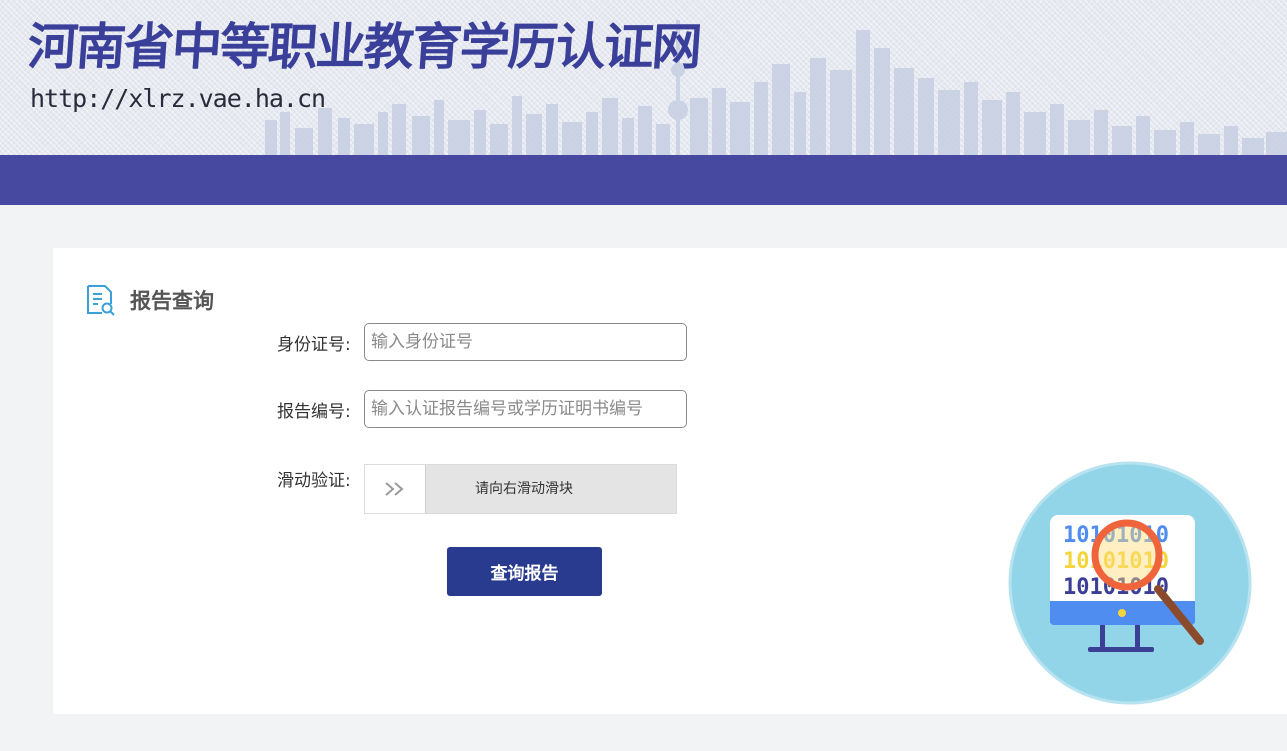 Image resolution: width=1287 pixels, height=751 pixels. What do you see at coordinates (524, 571) in the screenshot?
I see `query-report-button: 查询报告` at bounding box center [524, 571].